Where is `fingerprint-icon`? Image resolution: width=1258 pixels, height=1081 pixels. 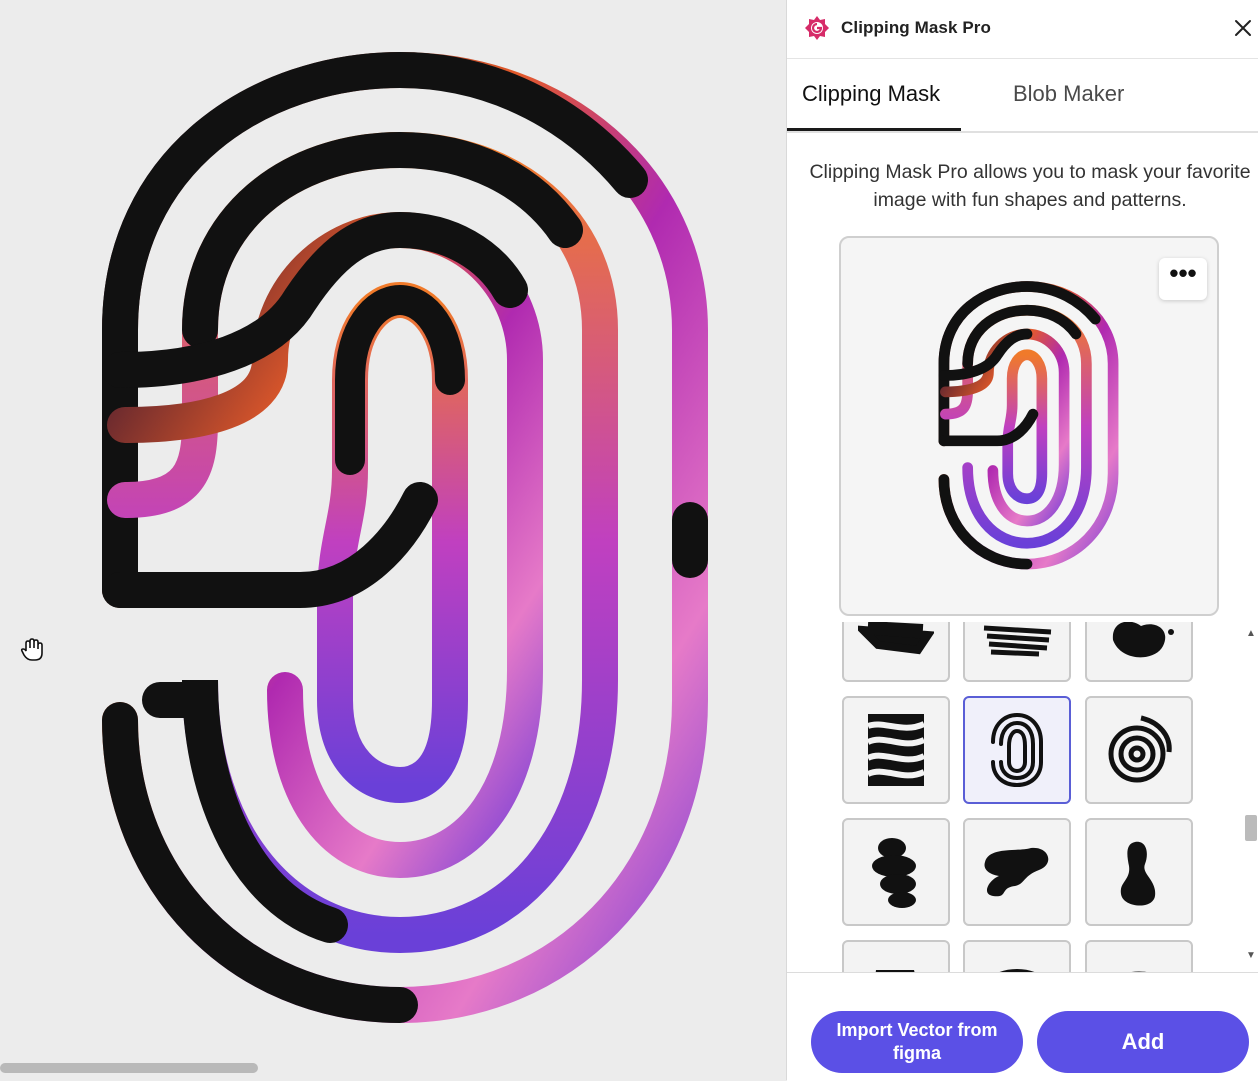
fingerprint-icon is located at coordinates (1017, 750).